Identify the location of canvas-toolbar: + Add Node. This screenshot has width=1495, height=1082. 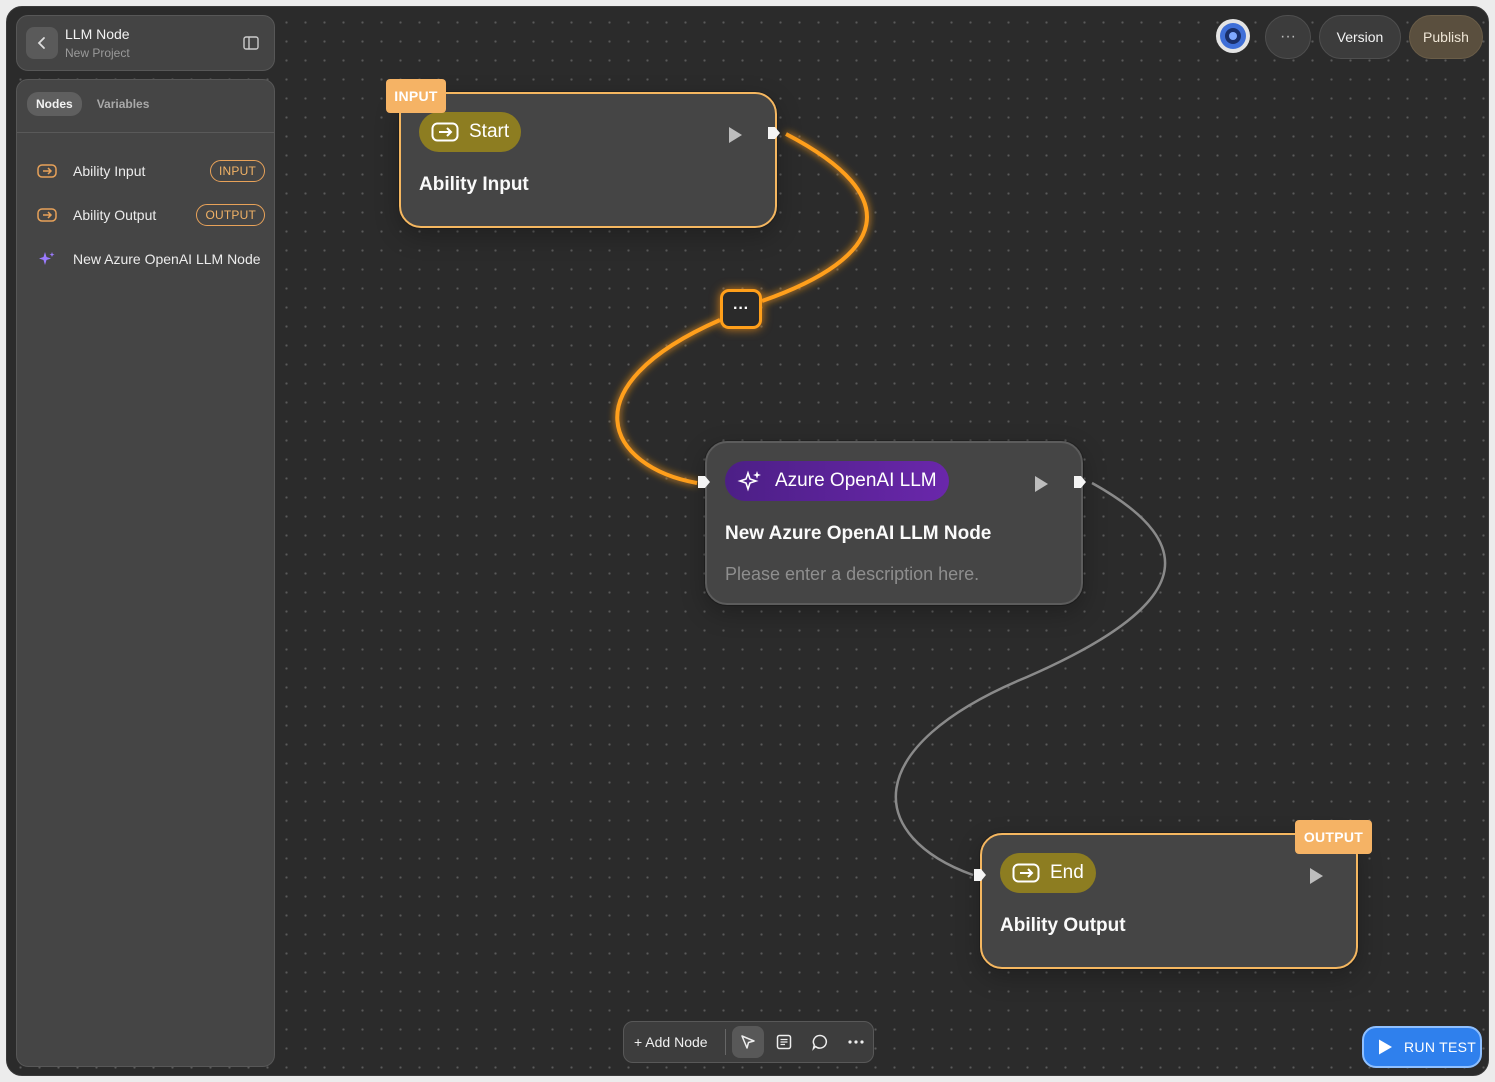
(748, 1042).